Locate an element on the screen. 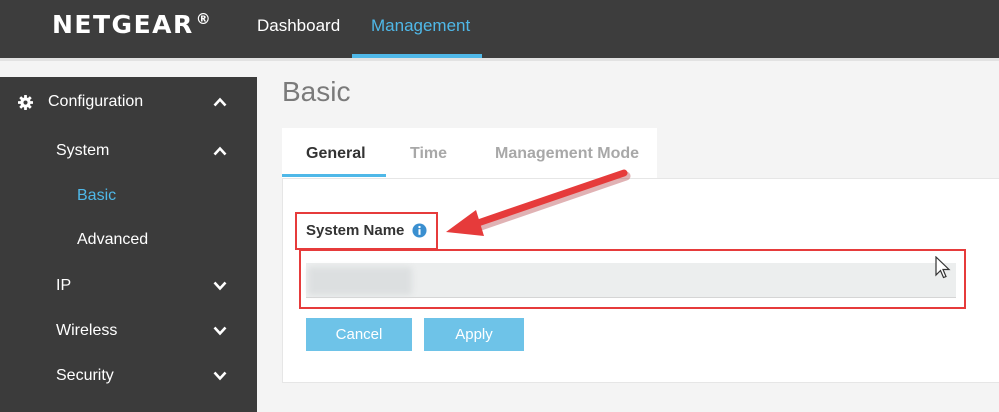  sidebar-item-configuration: Configuration is located at coordinates (128, 103).